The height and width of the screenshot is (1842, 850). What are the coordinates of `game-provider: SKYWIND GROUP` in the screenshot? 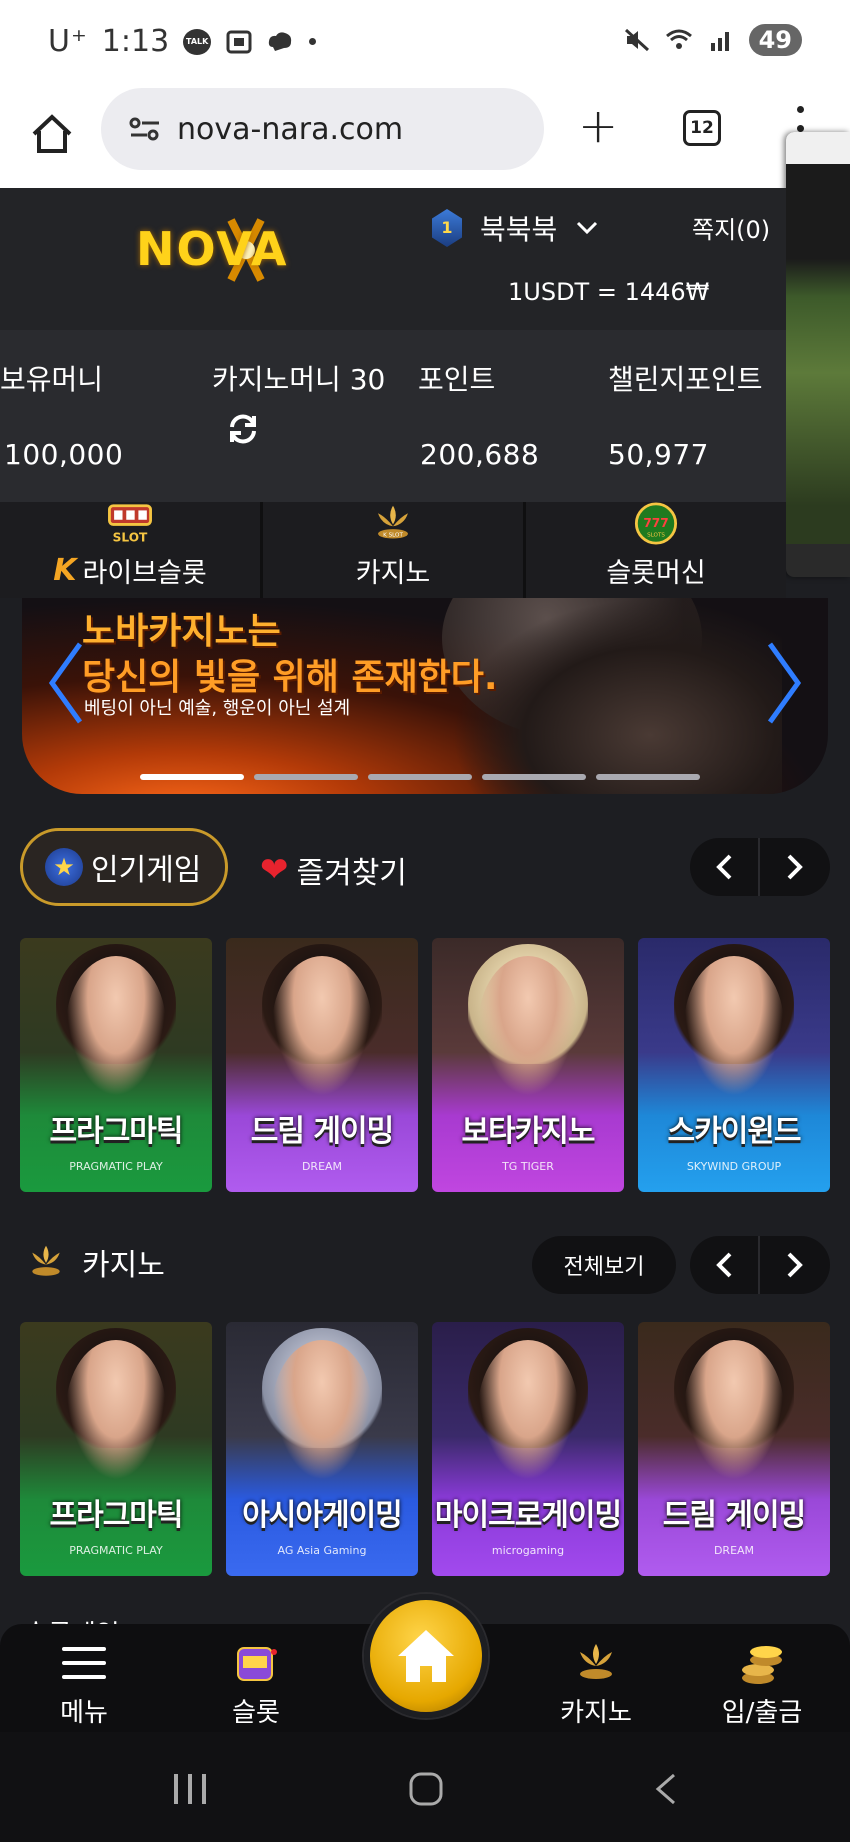 It's located at (734, 1166).